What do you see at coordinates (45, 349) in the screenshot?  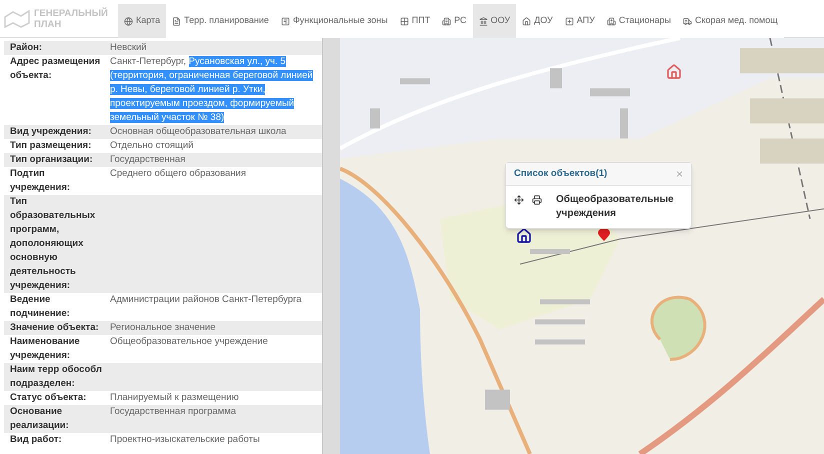 I see `attribute-label: Наименование учреждения:` at bounding box center [45, 349].